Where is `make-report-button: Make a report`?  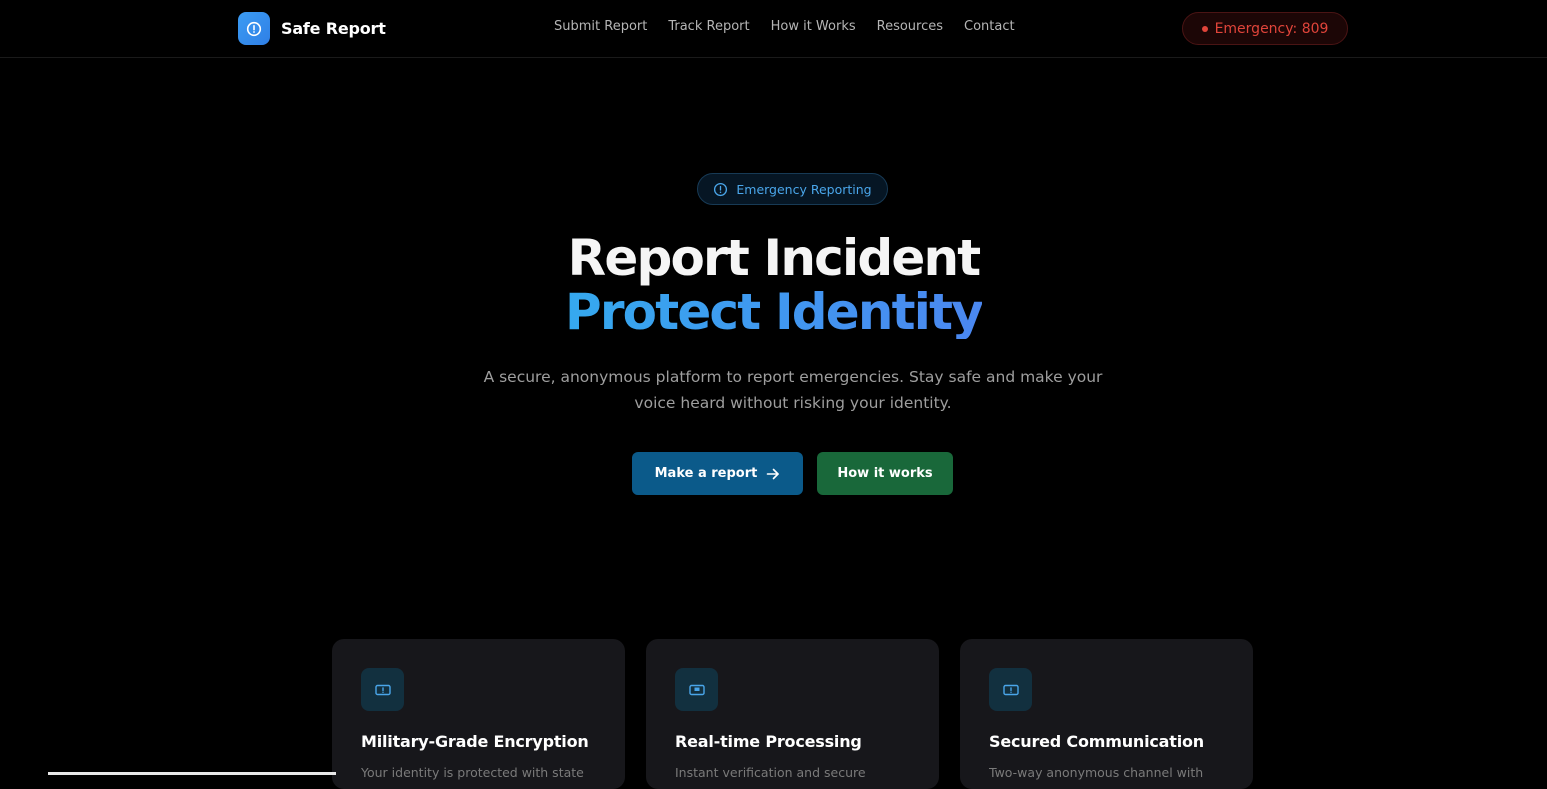 make-report-button: Make a report is located at coordinates (717, 473).